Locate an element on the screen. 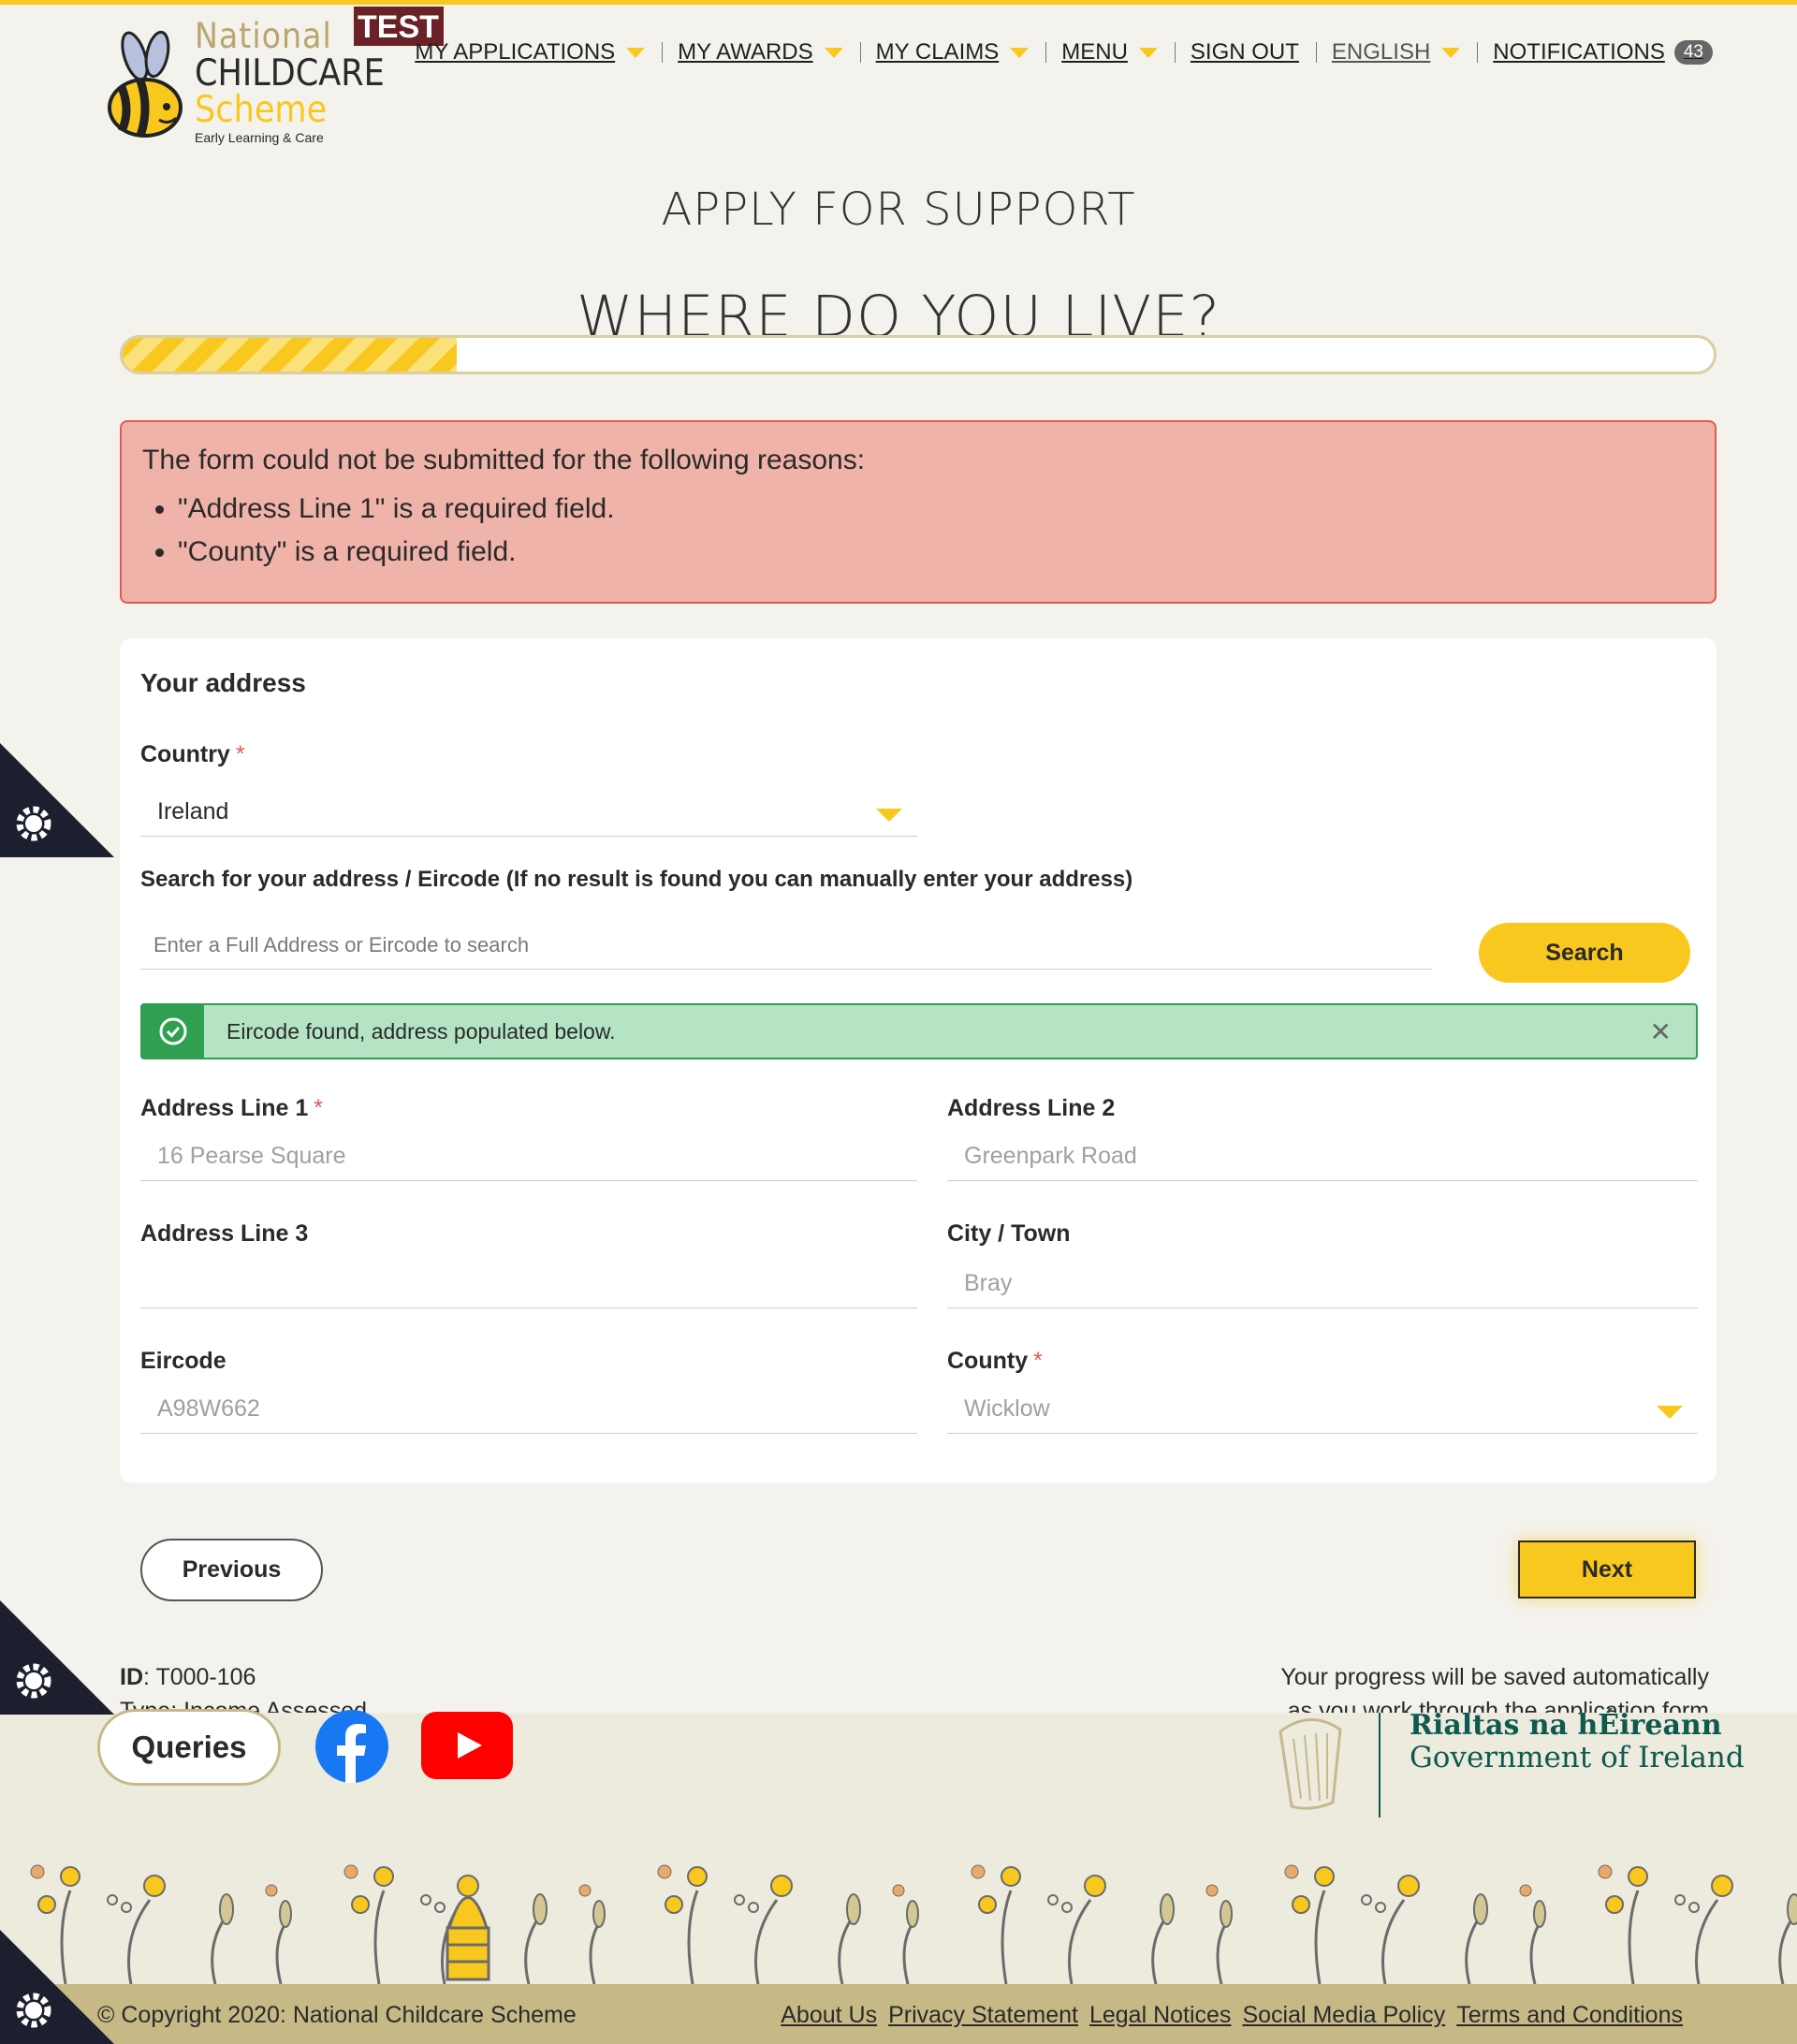 Image resolution: width=1797 pixels, height=2044 pixels. field-value: A98W662 is located at coordinates (208, 1409).